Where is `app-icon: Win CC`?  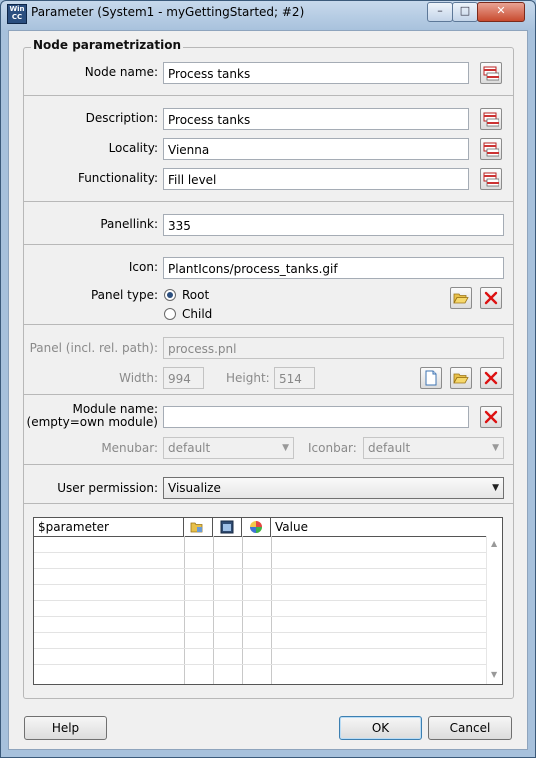
app-icon: Win CC is located at coordinates (17, 14).